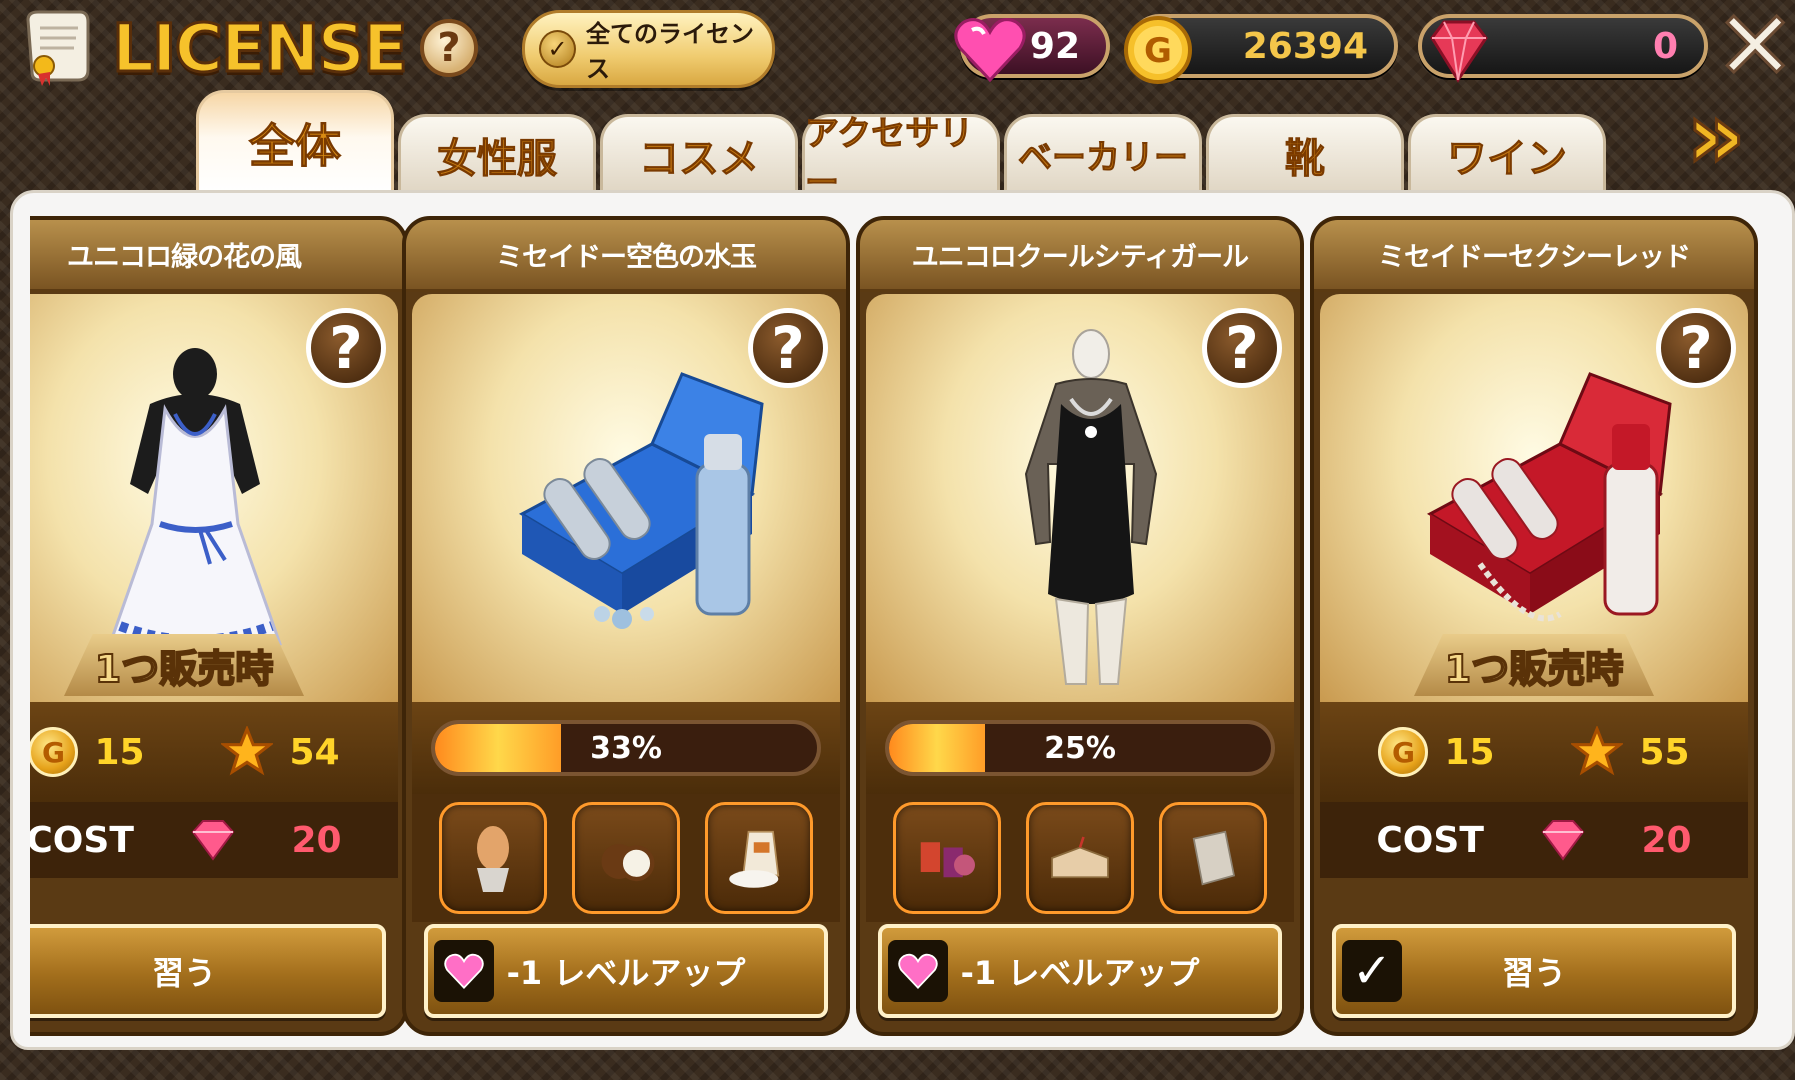 The height and width of the screenshot is (1080, 1795). I want to click on double-chevron-right-icon: », so click(1716, 135).